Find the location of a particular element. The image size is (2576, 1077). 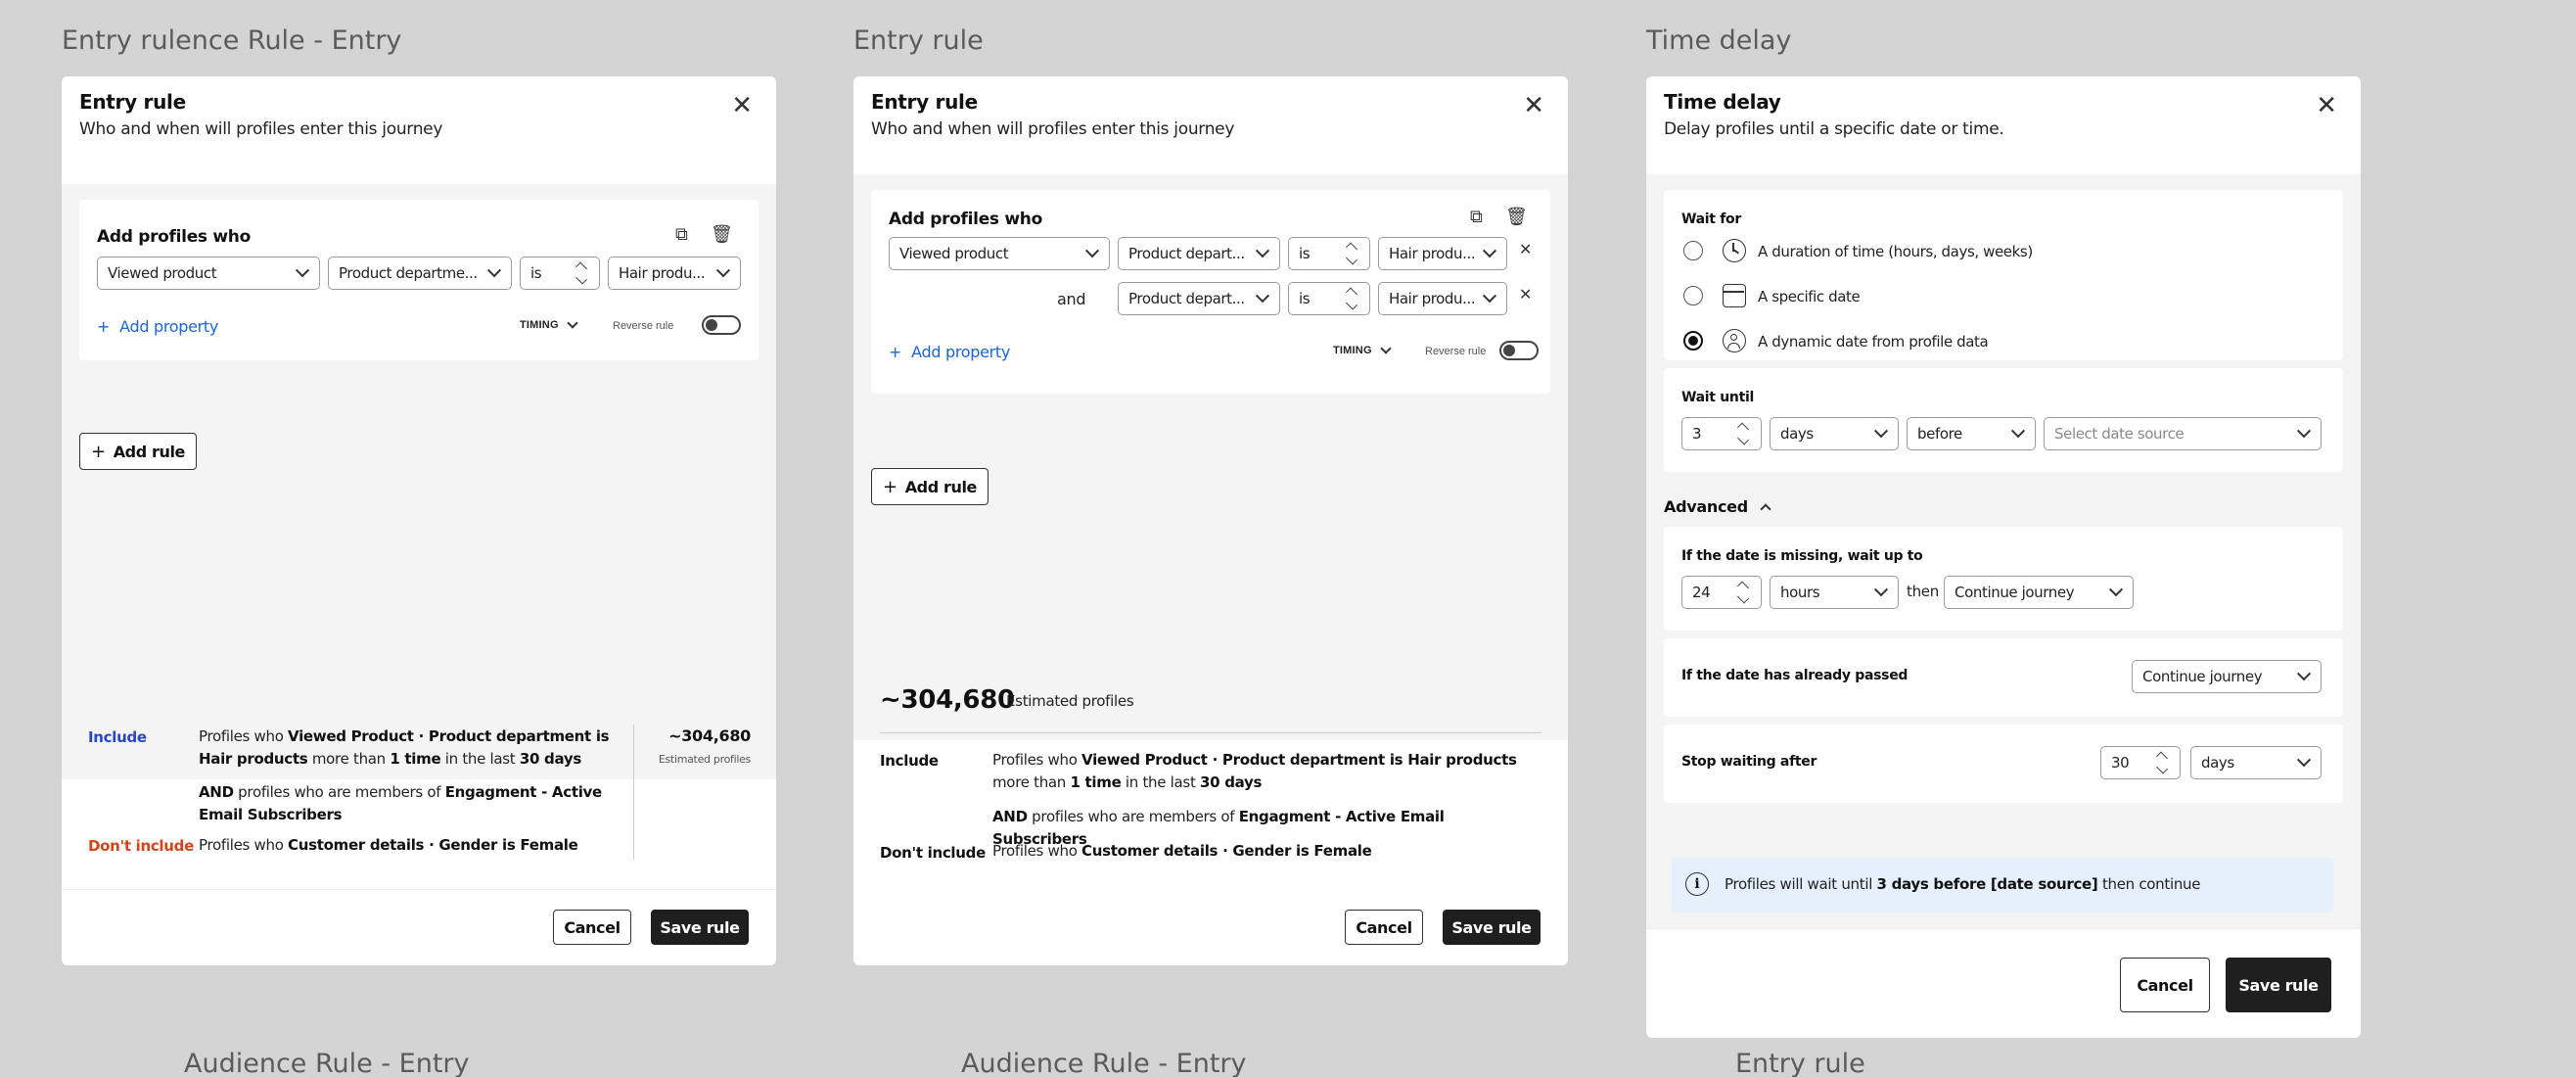

wait-until-unit-select: days is located at coordinates (1835, 433).